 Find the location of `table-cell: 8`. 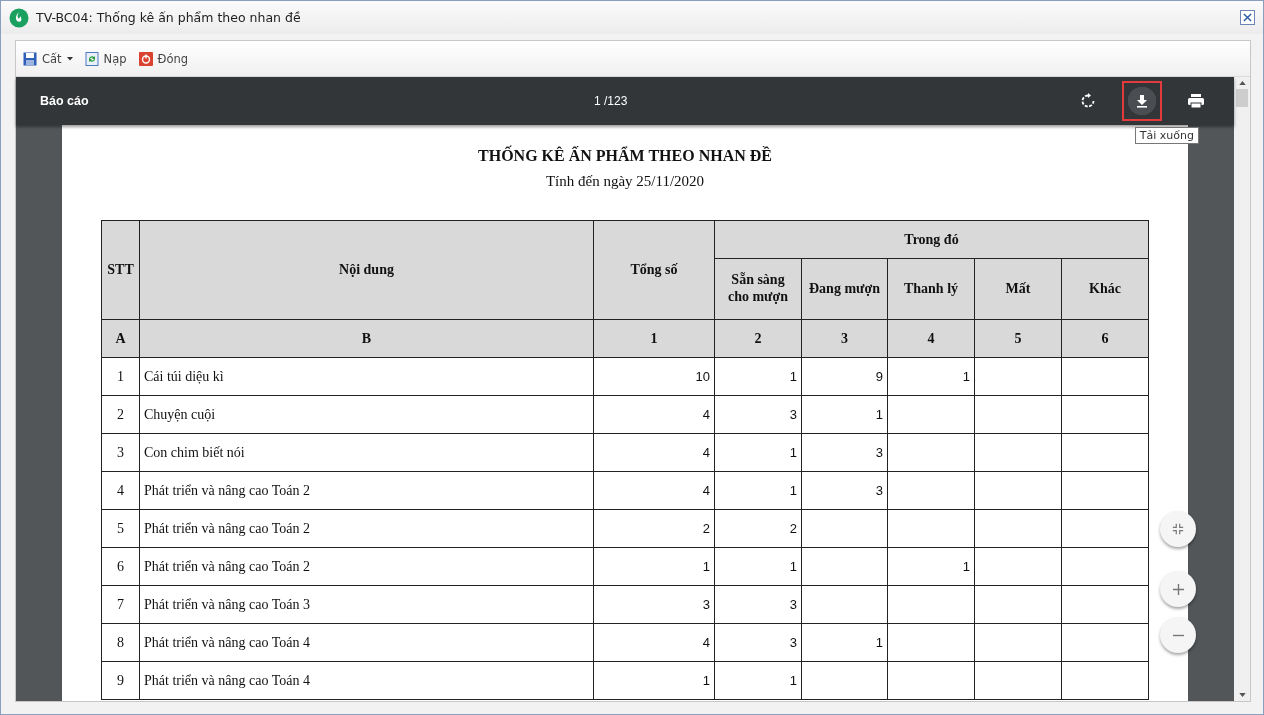

table-cell: 8 is located at coordinates (120, 642).